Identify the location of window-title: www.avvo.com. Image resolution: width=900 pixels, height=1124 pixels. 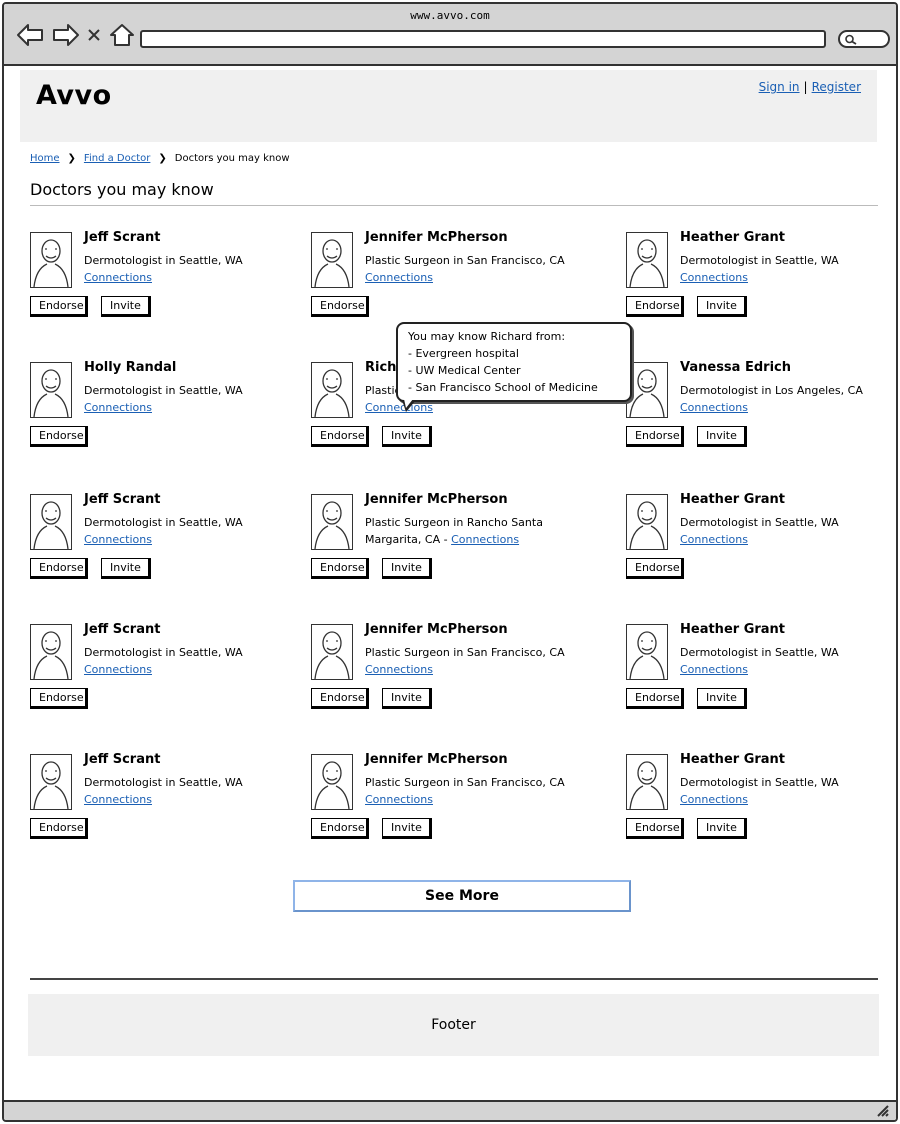
(450, 15).